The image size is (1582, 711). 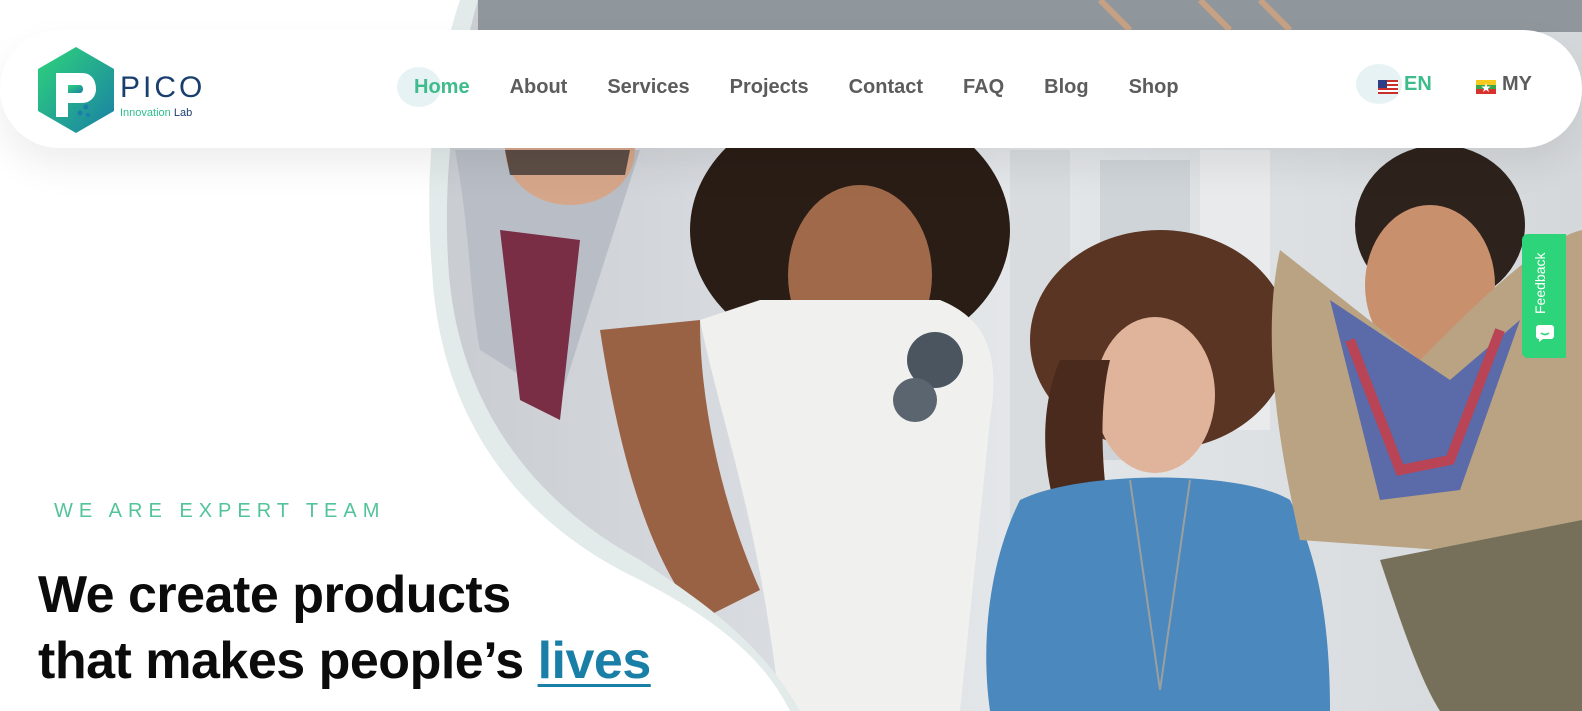 I want to click on nav-item-home: Home, so click(x=433, y=87).